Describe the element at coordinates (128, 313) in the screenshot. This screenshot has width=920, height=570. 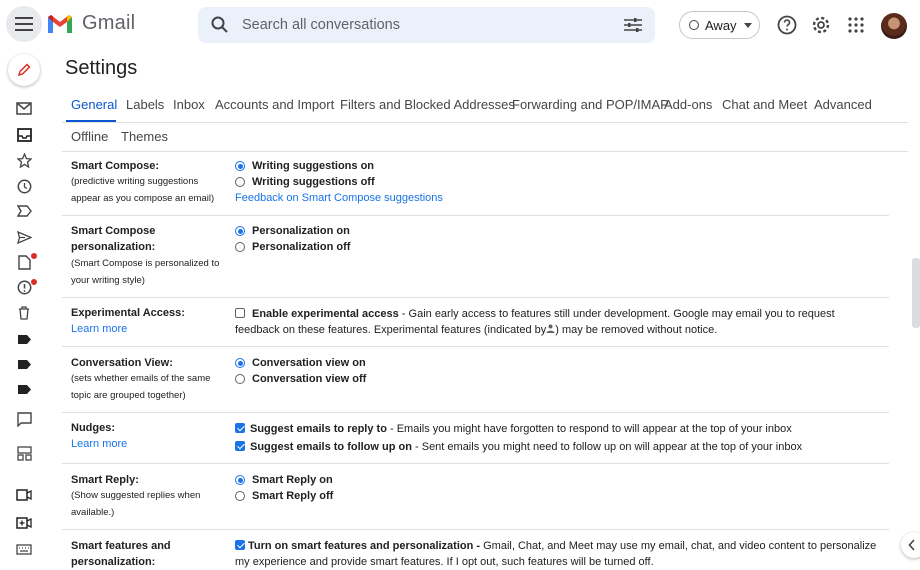
I see `experimental-label: Experimental Access:` at that location.